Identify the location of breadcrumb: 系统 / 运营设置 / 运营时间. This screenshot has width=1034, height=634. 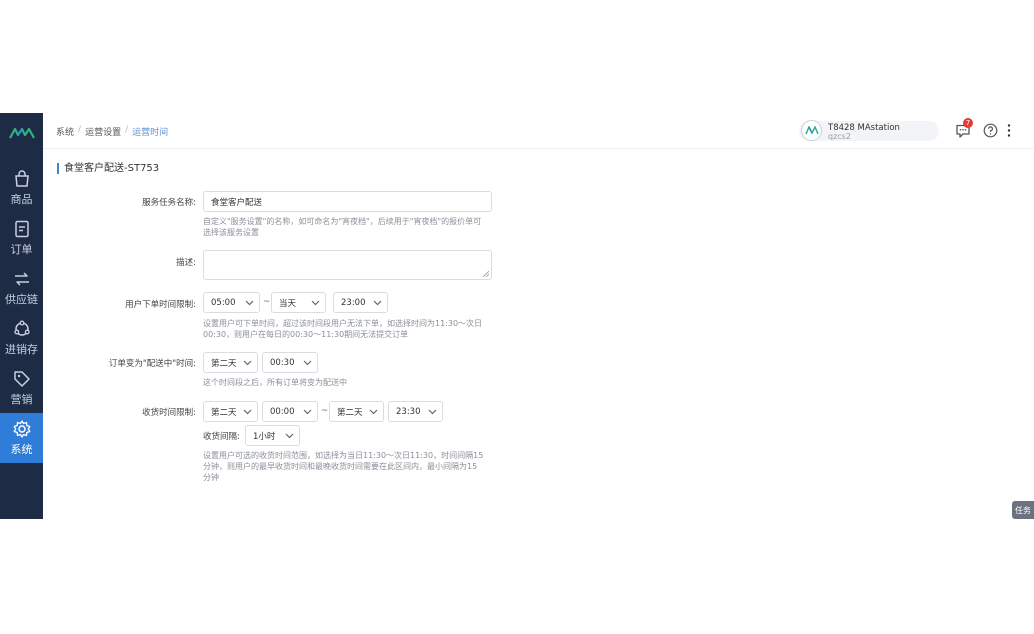
(112, 131).